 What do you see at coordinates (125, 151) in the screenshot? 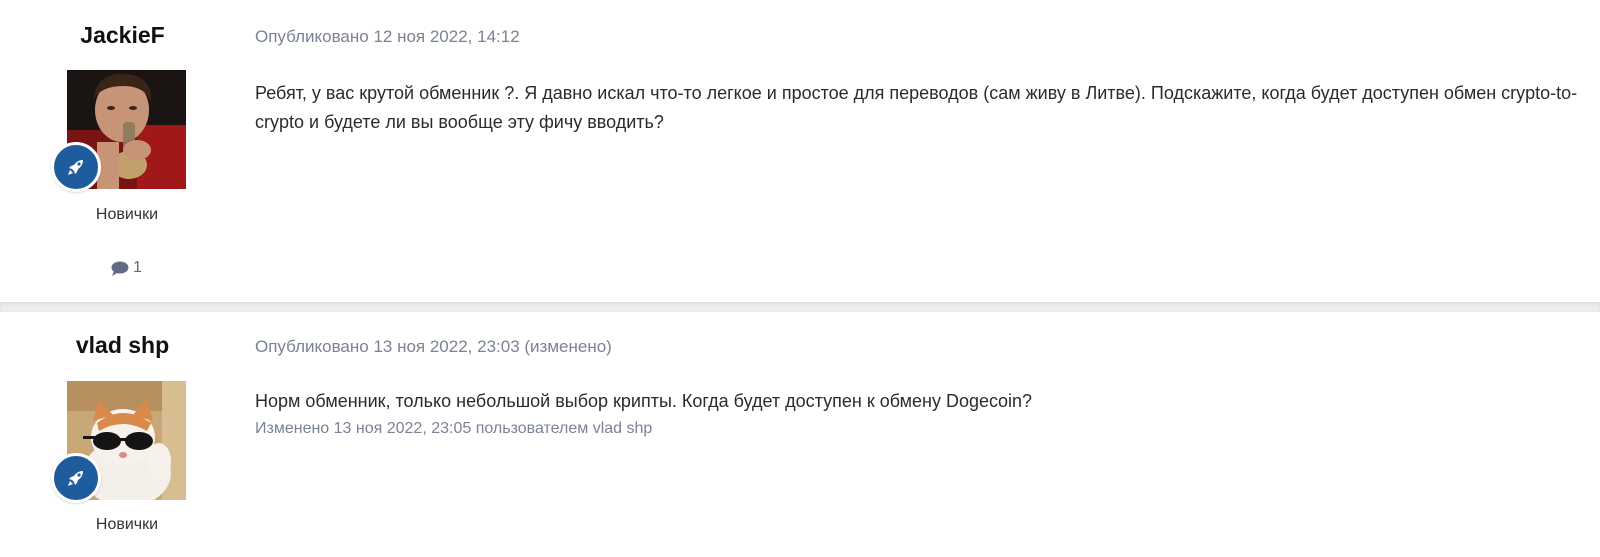
I see `post-author-column: JackieF Новички 1` at bounding box center [125, 151].